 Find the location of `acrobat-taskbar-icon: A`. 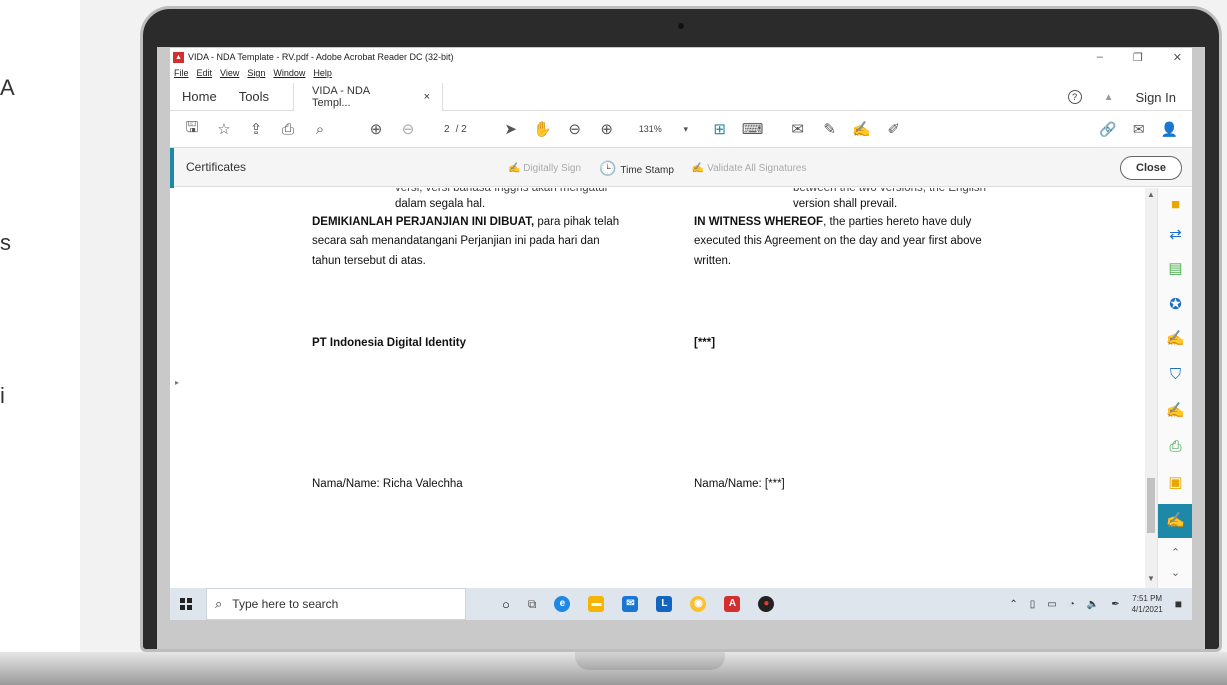

acrobat-taskbar-icon: A is located at coordinates (732, 604).